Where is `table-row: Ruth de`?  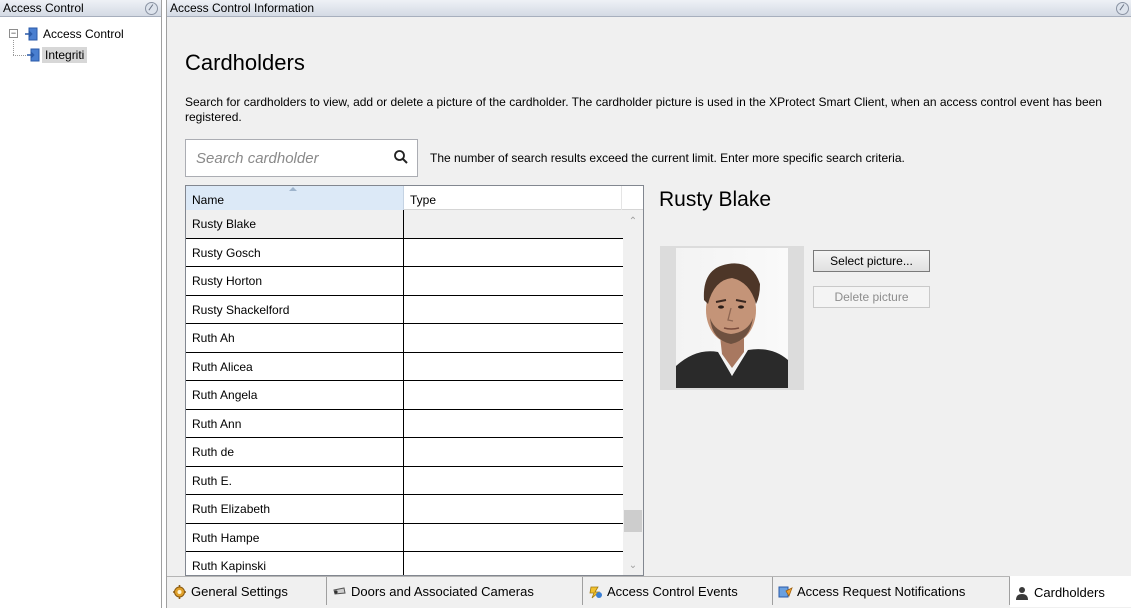 table-row: Ruth de is located at coordinates (404, 452).